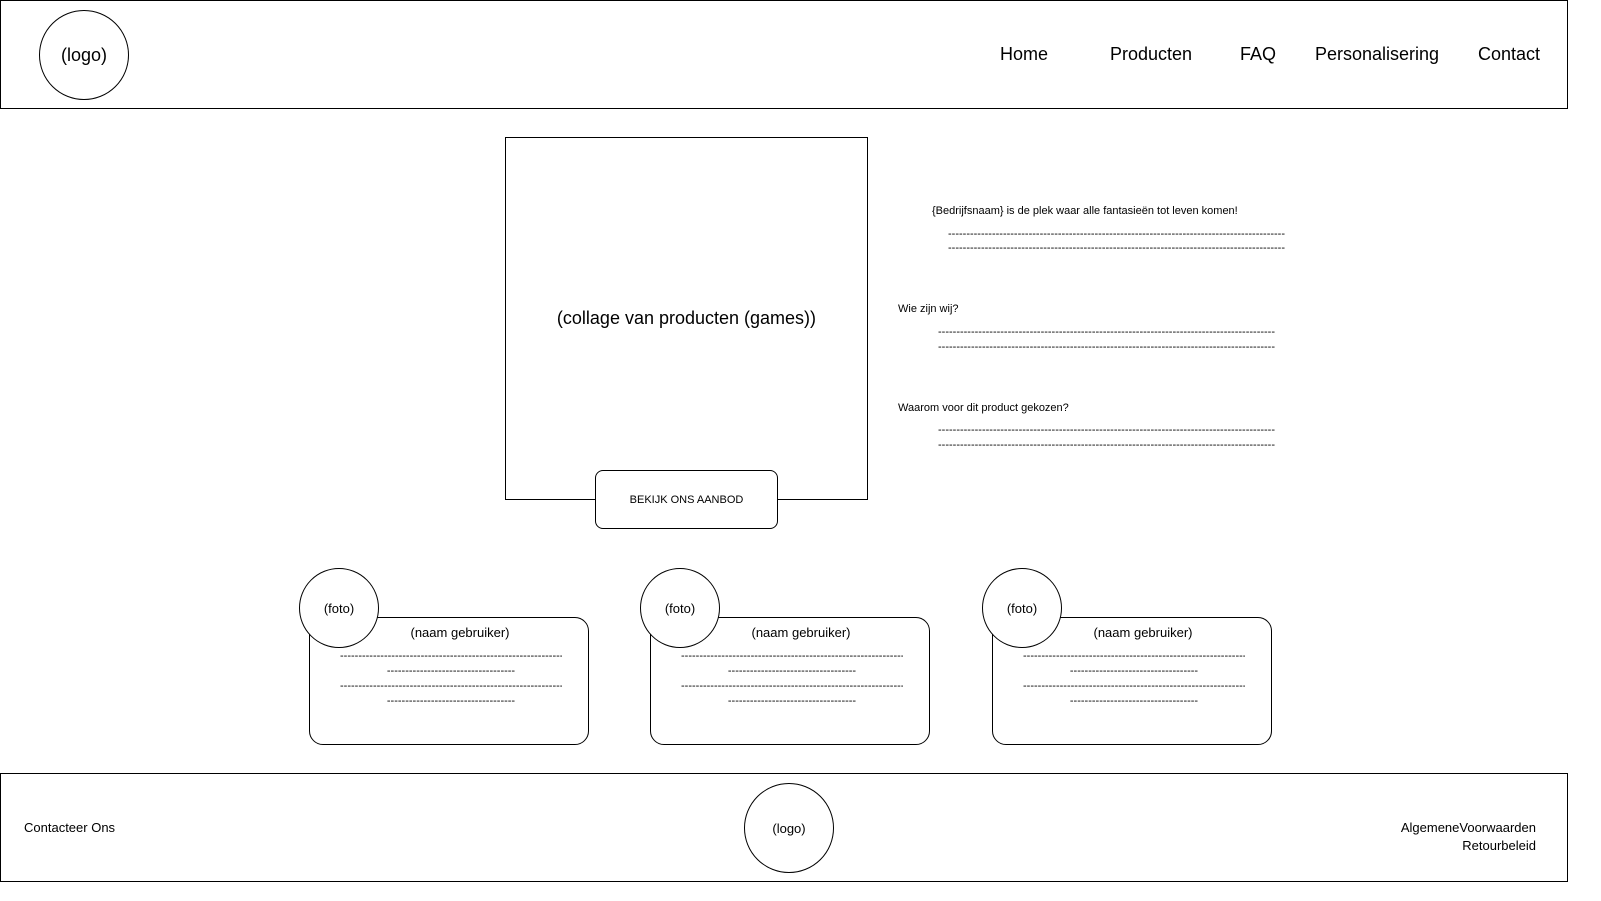 The height and width of the screenshot is (901, 1601). Describe the element at coordinates (1509, 54) in the screenshot. I see `nav-contact: Contact` at that location.